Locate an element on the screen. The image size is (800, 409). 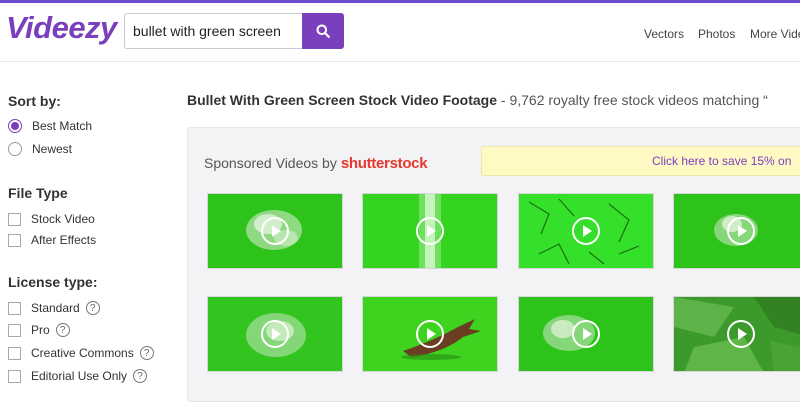
search-bar is located at coordinates (234, 31).